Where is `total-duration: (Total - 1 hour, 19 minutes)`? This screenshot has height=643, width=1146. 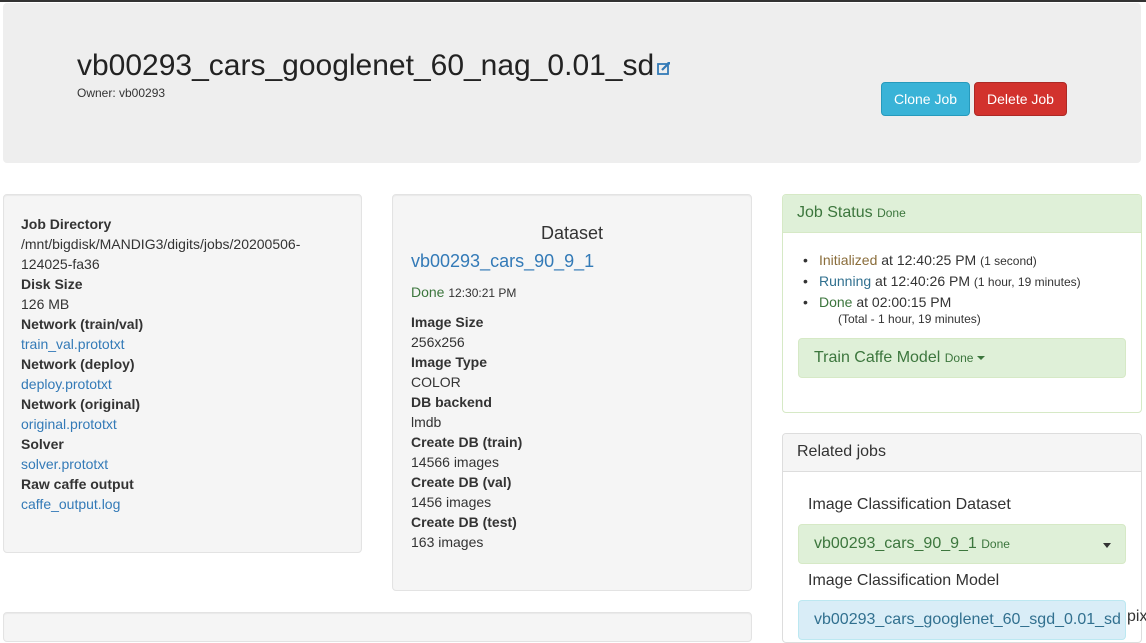 total-duration: (Total - 1 hour, 19 minutes) is located at coordinates (909, 319).